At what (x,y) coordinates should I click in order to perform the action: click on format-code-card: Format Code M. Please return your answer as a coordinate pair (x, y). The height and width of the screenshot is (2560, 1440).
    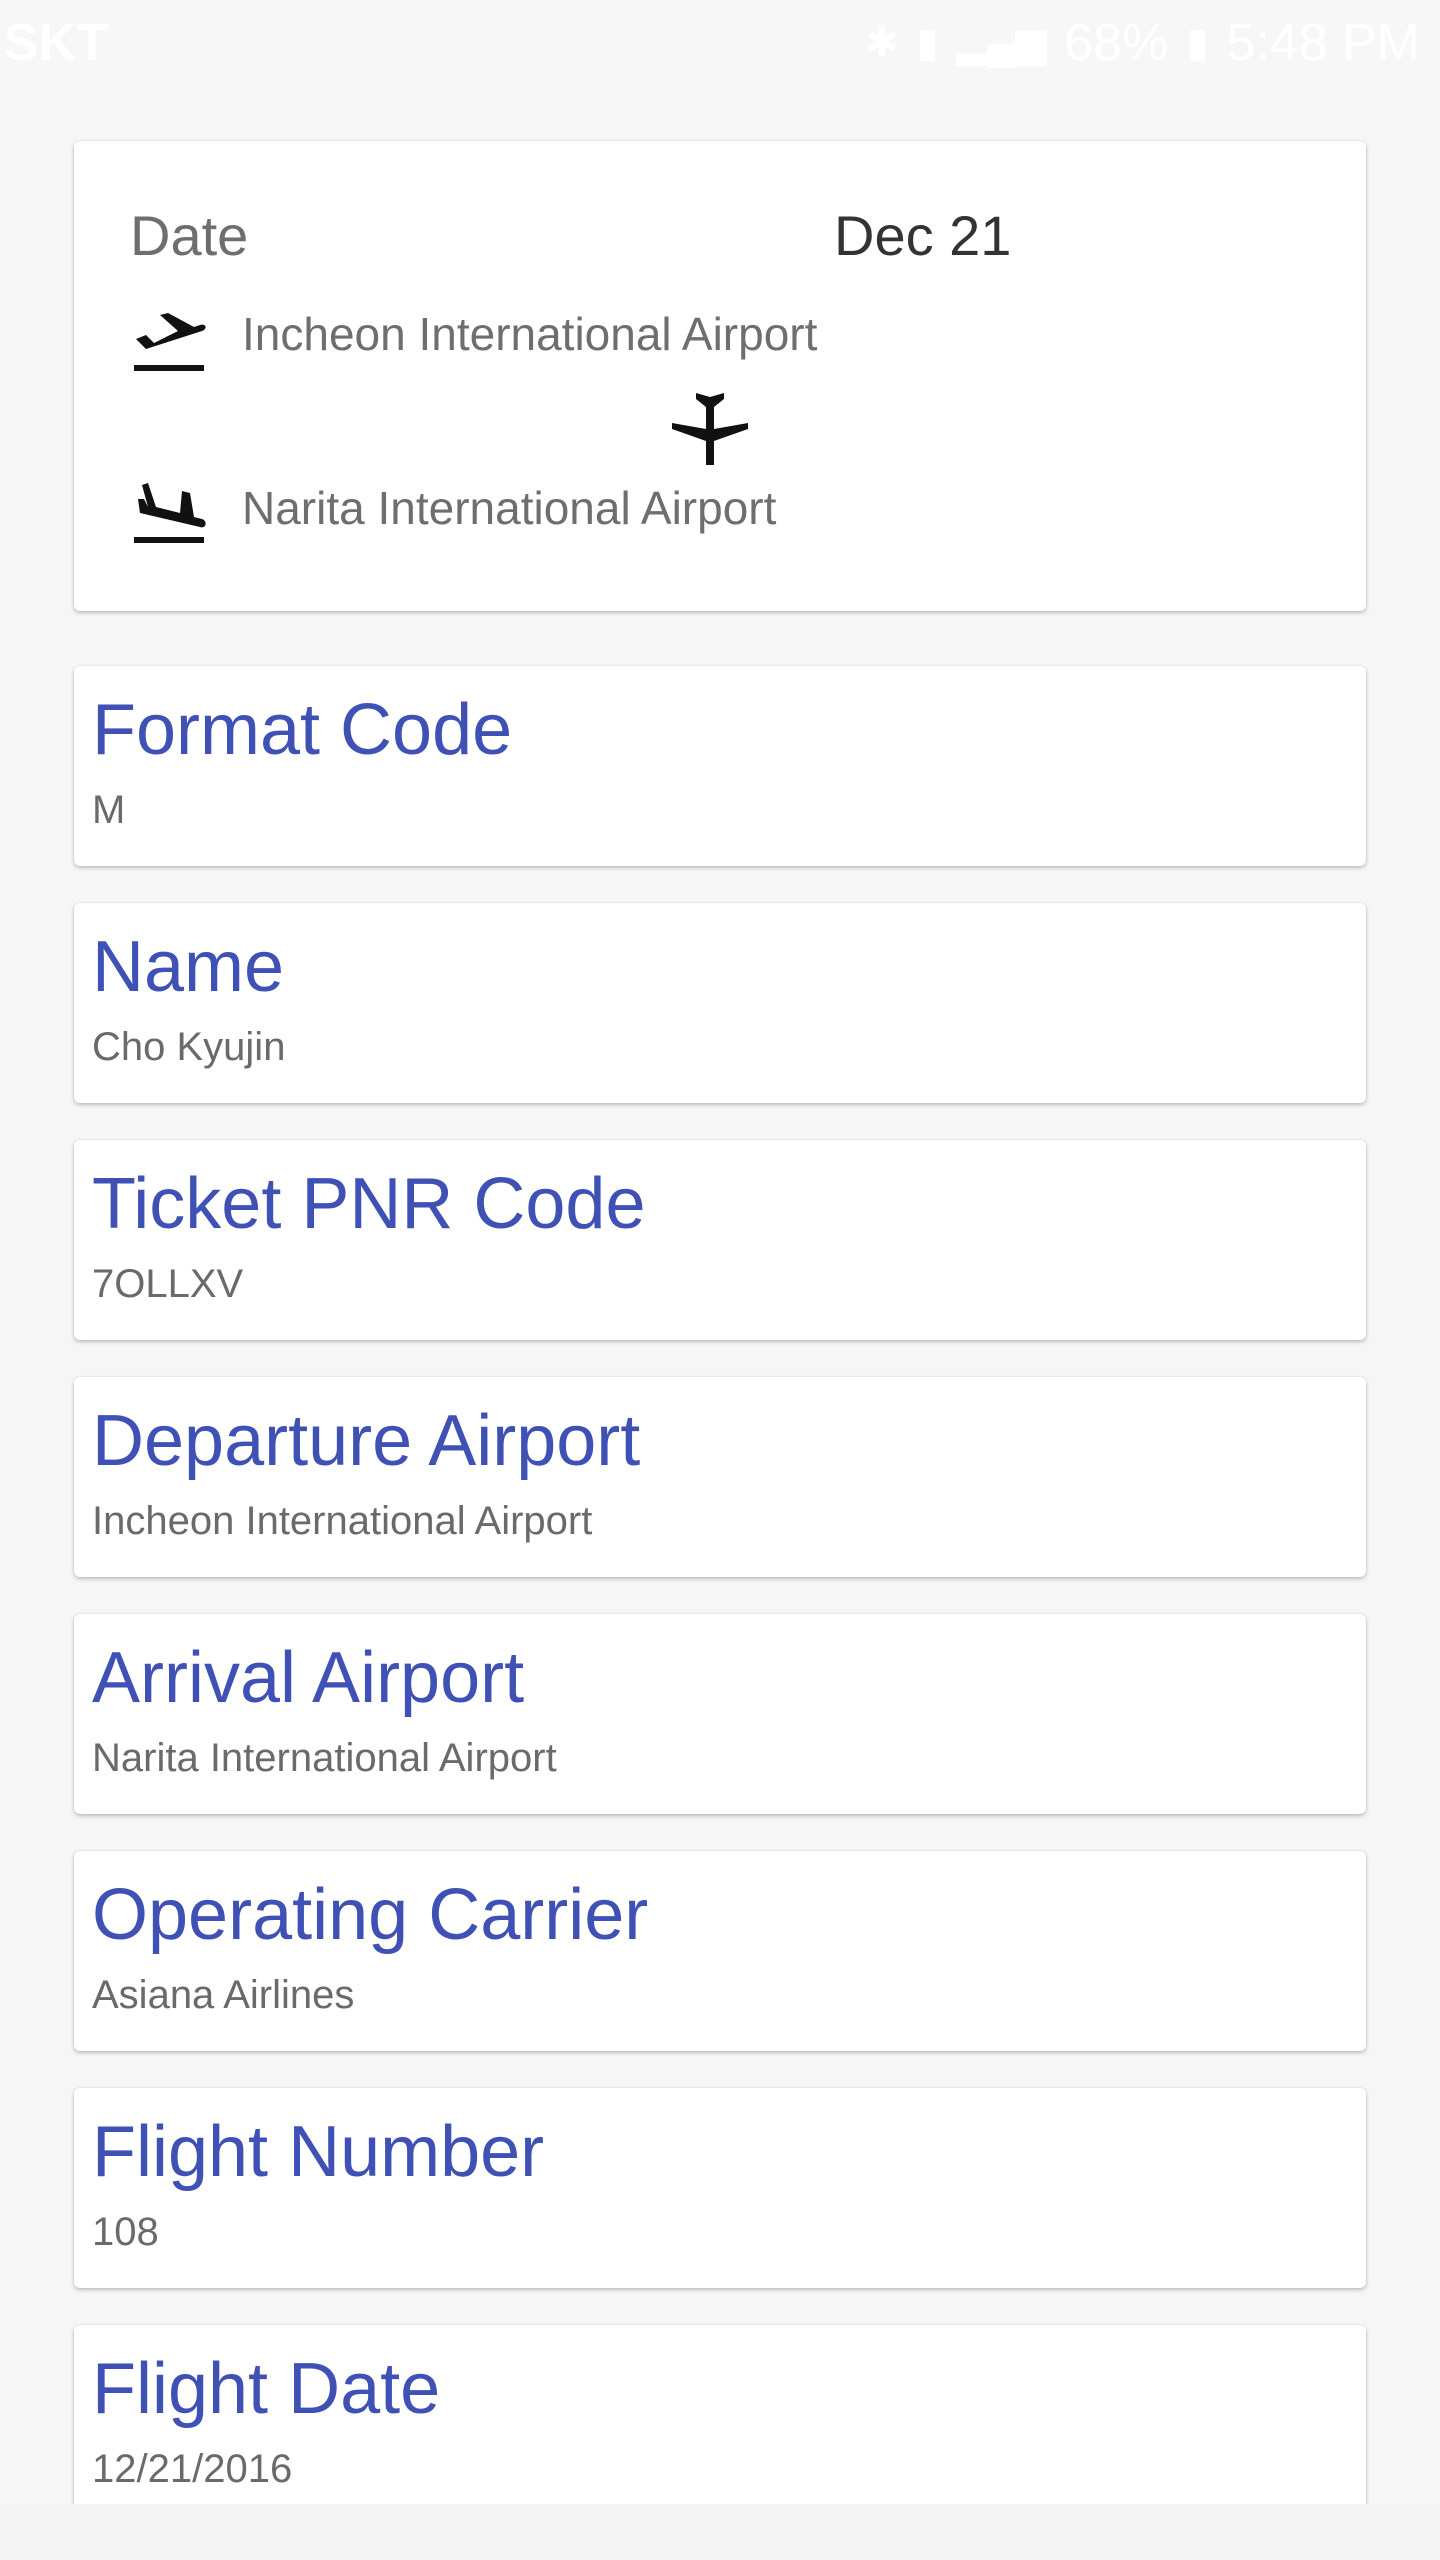
    Looking at the image, I should click on (720, 766).